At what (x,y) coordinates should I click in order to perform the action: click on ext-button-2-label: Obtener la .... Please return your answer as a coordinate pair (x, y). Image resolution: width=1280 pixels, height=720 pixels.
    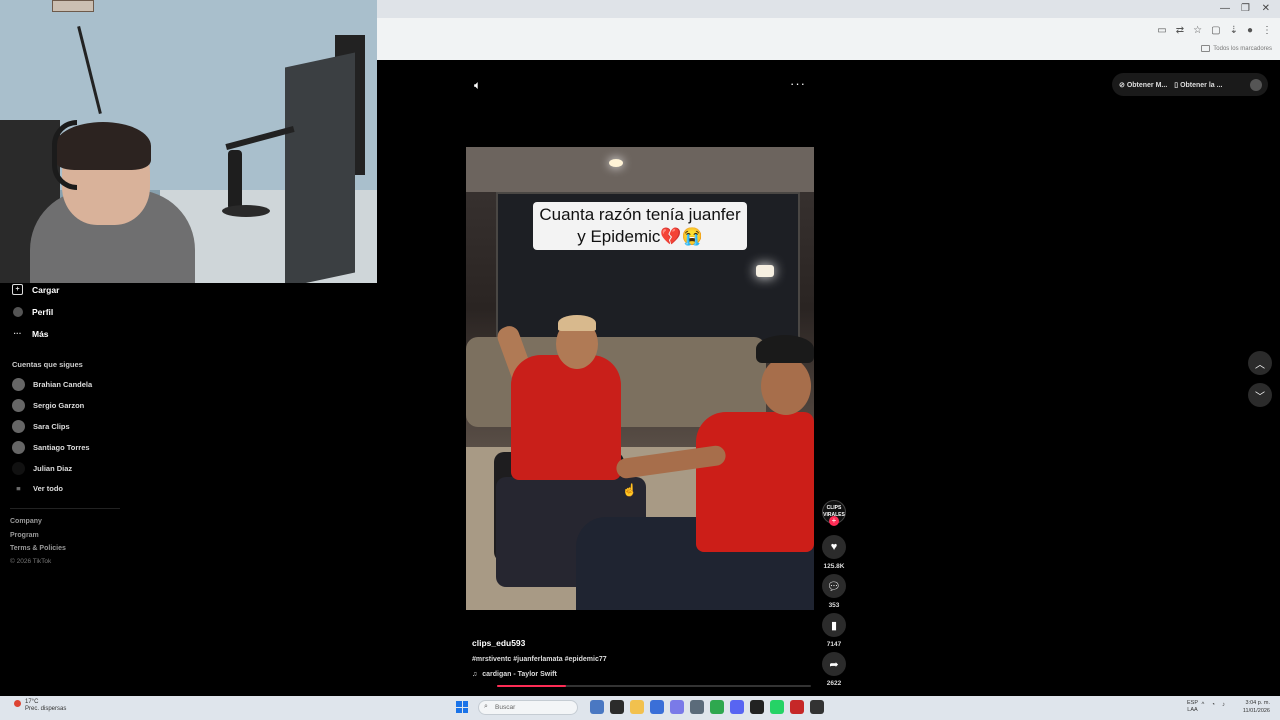
    Looking at the image, I should click on (1201, 85).